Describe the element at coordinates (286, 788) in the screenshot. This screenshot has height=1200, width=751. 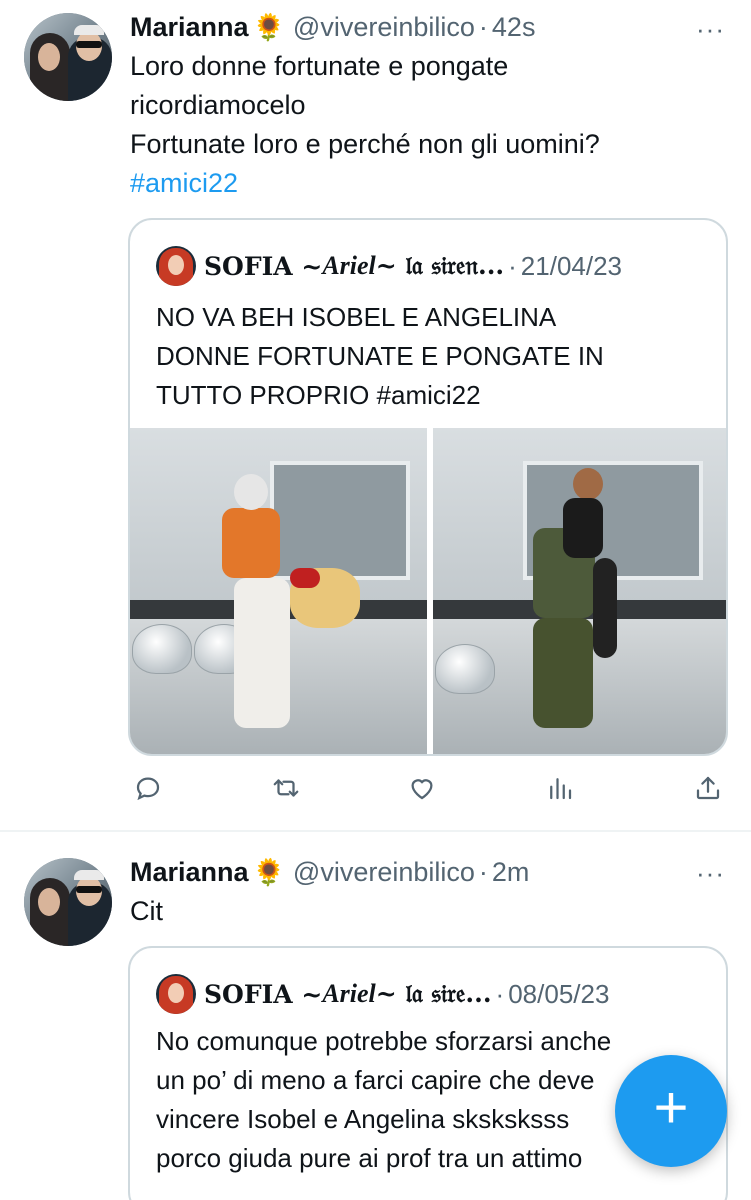
I see `retweet-icon` at that location.